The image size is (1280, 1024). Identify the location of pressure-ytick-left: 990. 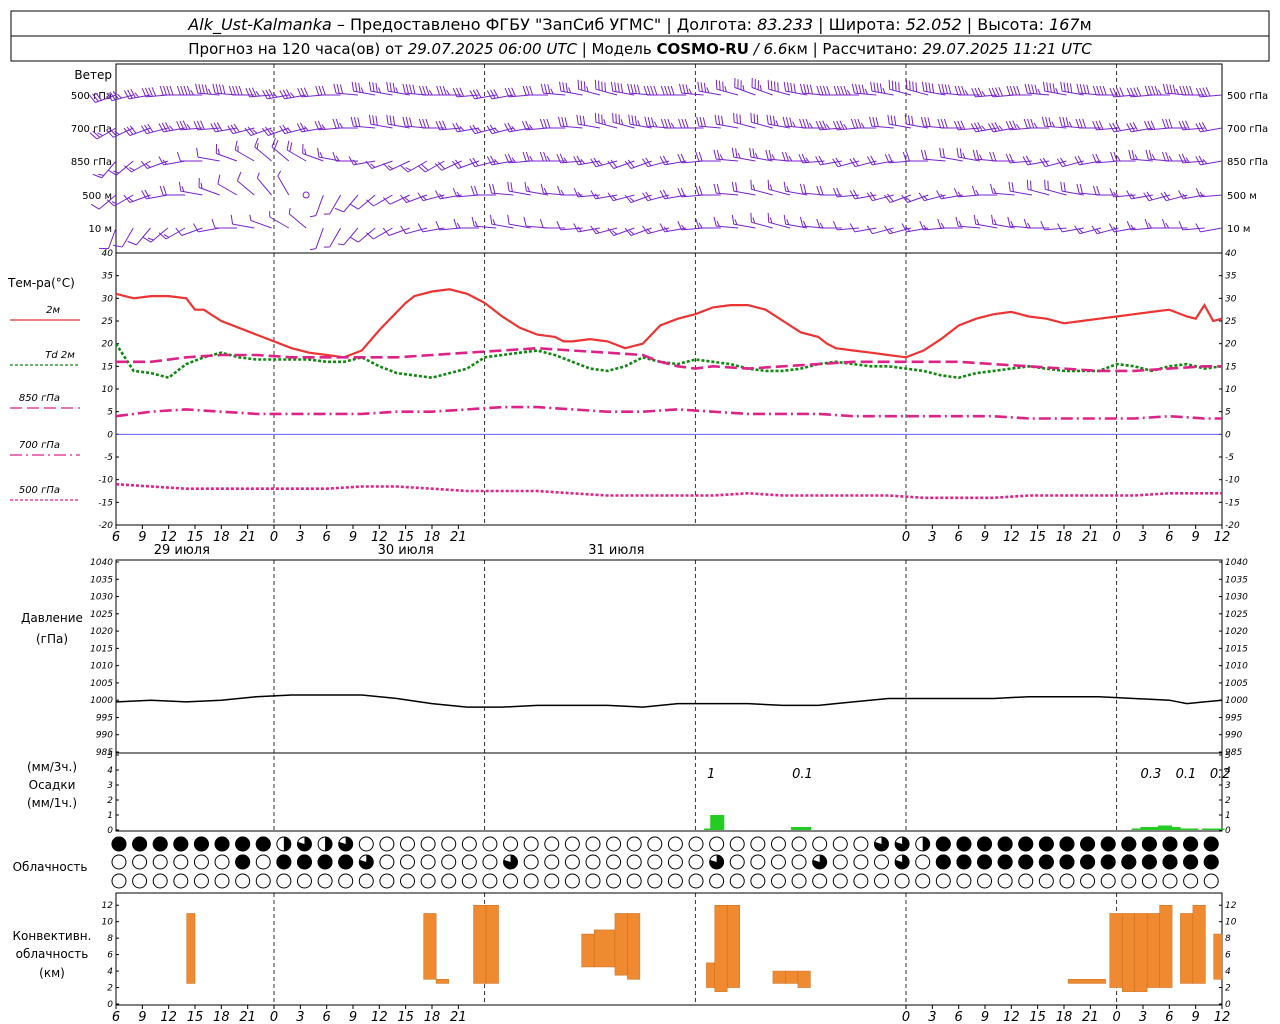
(104, 736).